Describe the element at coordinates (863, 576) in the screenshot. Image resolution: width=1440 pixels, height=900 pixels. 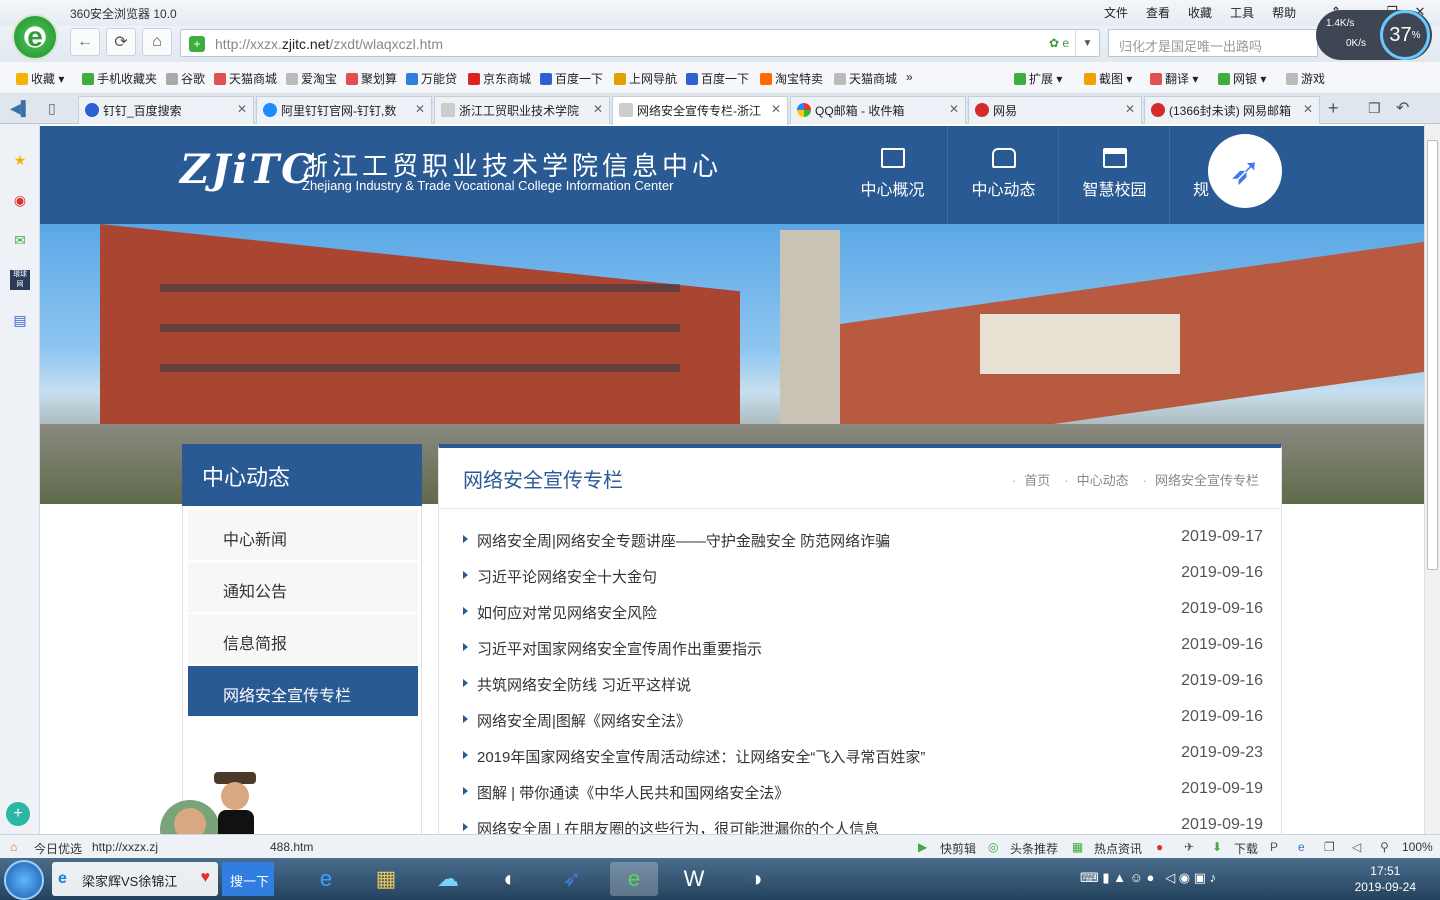
I see `article-row: 习近平论网络安全十大金句 2019-09-16` at that location.